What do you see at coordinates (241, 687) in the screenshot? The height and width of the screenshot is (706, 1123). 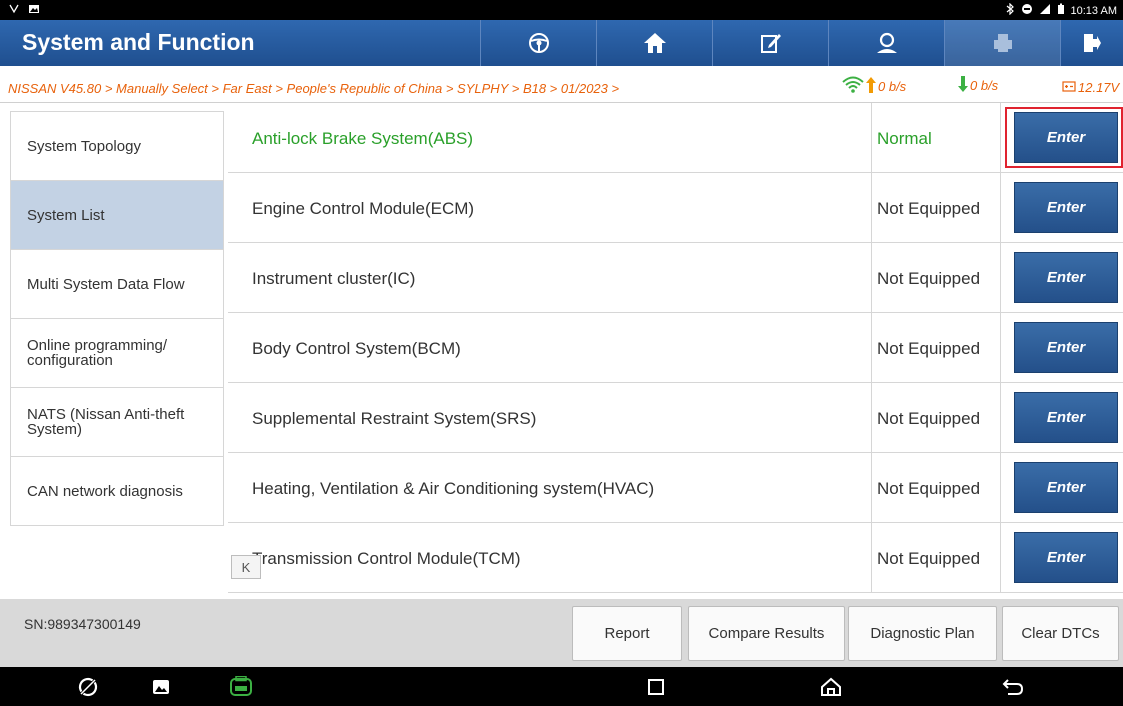 I see `vci-icon` at bounding box center [241, 687].